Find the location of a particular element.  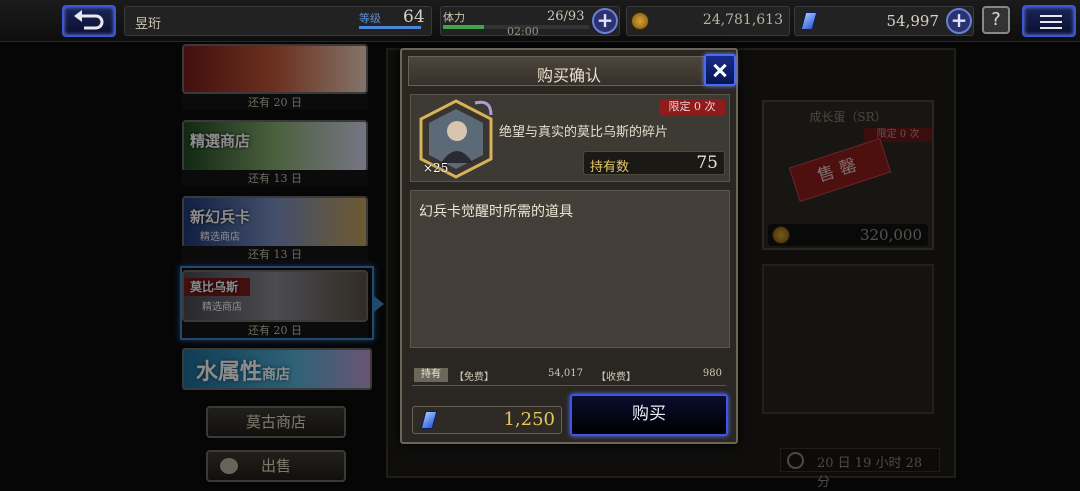

back-button is located at coordinates (89, 21).